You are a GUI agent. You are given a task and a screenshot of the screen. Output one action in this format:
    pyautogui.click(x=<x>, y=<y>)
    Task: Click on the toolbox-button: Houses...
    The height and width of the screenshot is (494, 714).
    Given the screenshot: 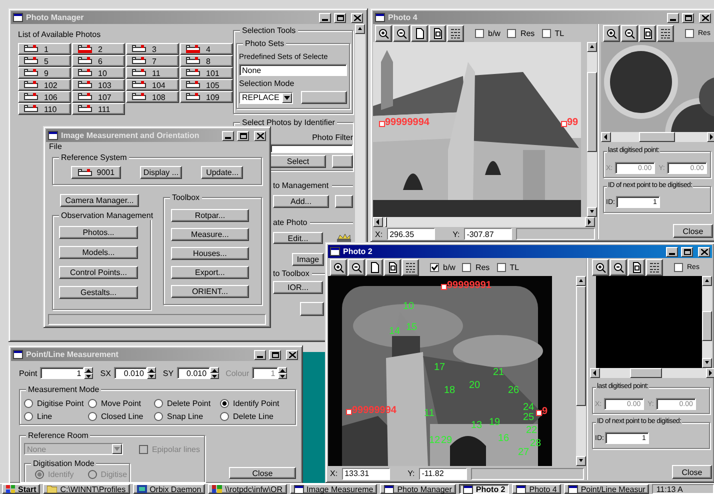 What is the action you would take?
    pyautogui.click(x=209, y=253)
    